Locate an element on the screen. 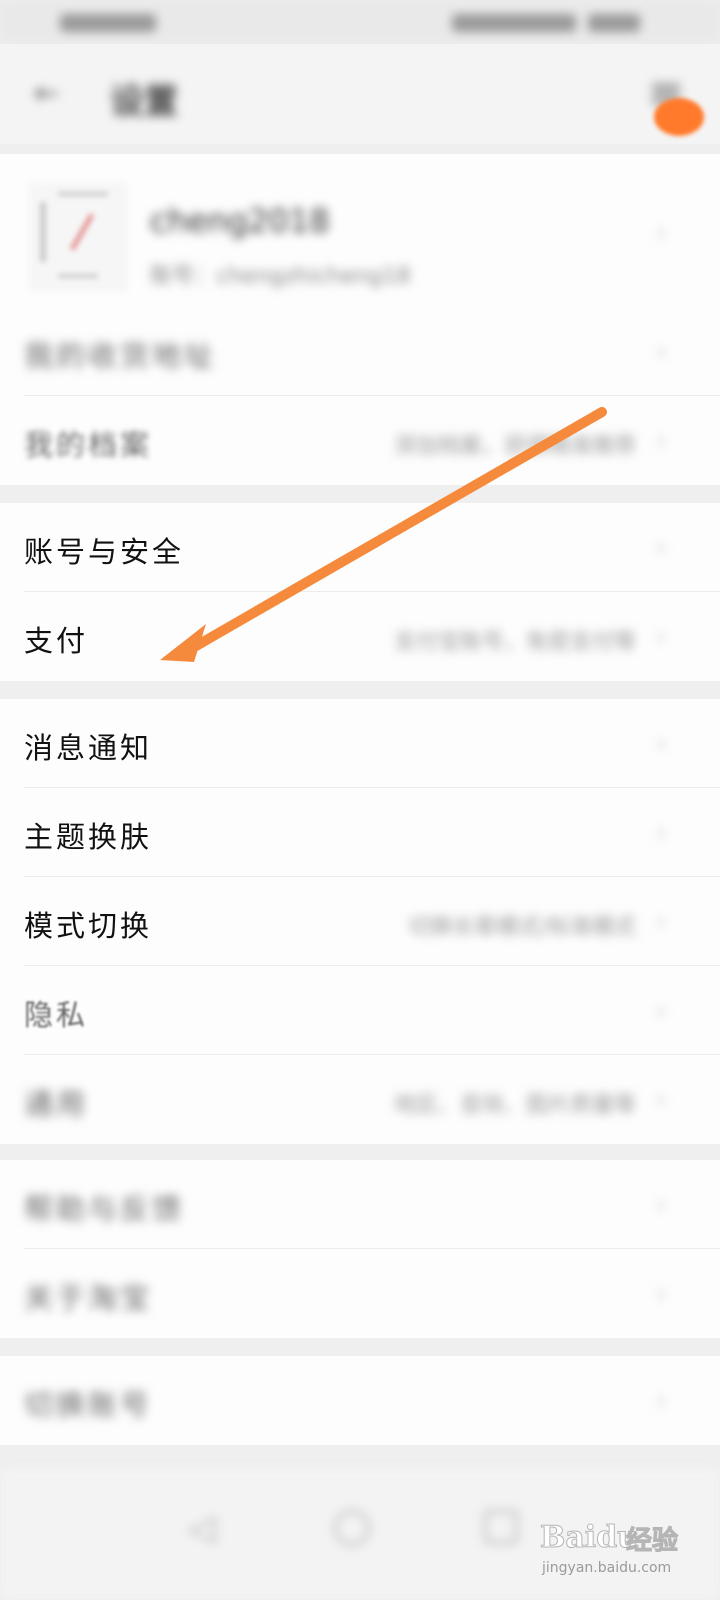 The width and height of the screenshot is (720, 1600). profile-row: cheng2018 账号：chengzhicheng18 › is located at coordinates (360, 238).